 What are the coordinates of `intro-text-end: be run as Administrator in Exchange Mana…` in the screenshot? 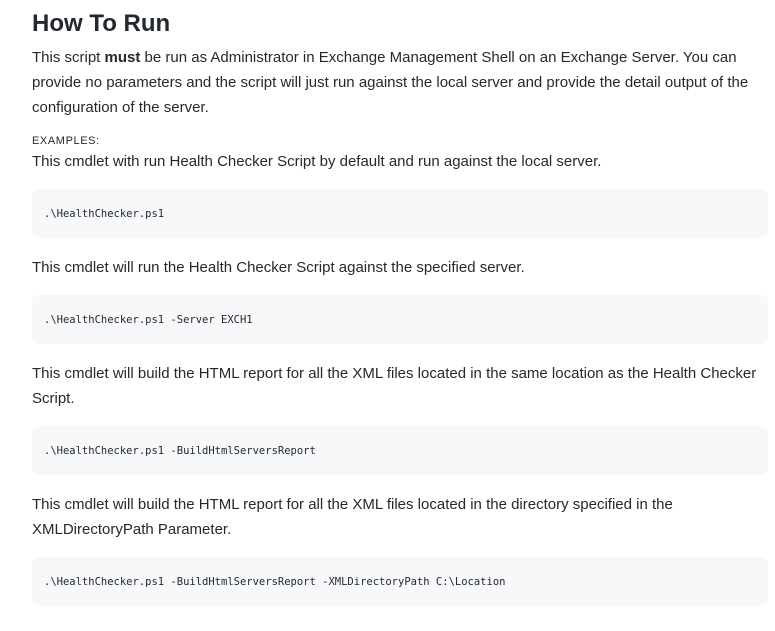 It's located at (390, 82).